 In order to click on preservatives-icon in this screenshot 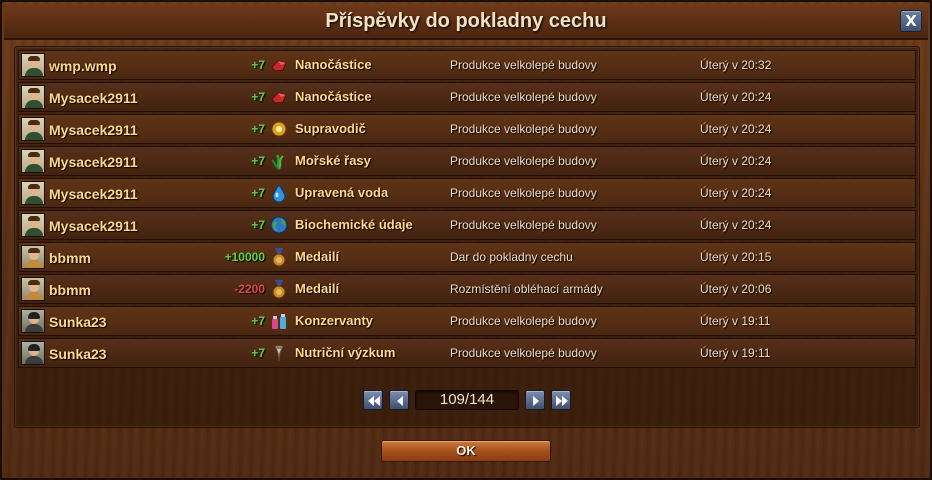, I will do `click(279, 321)`.